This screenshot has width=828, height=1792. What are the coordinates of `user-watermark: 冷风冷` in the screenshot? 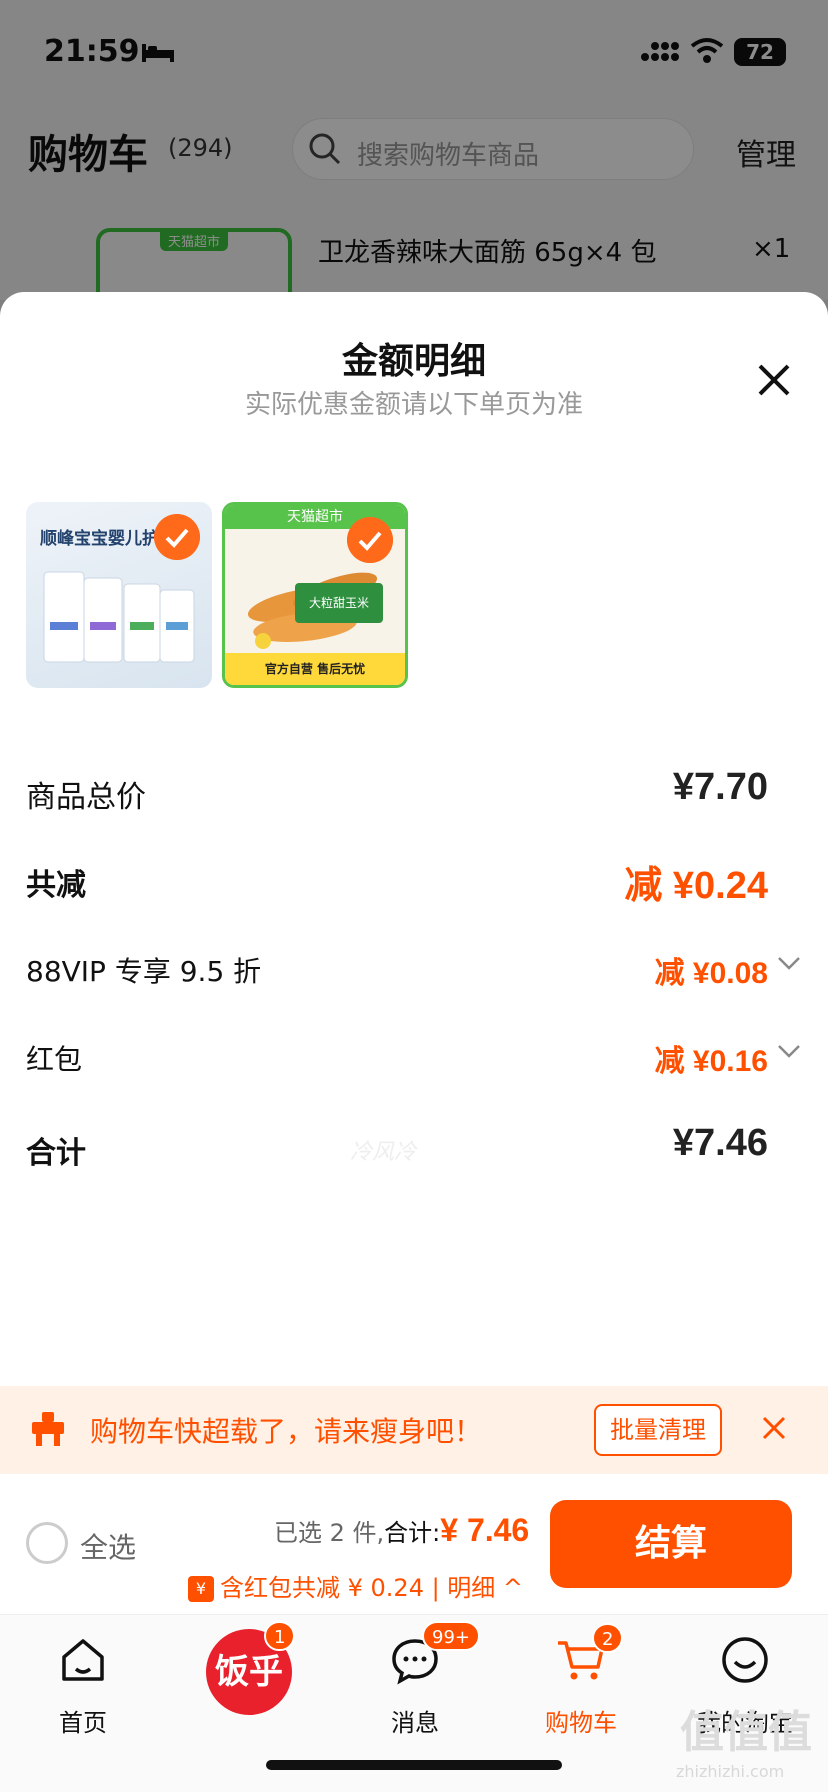 It's located at (383, 1152).